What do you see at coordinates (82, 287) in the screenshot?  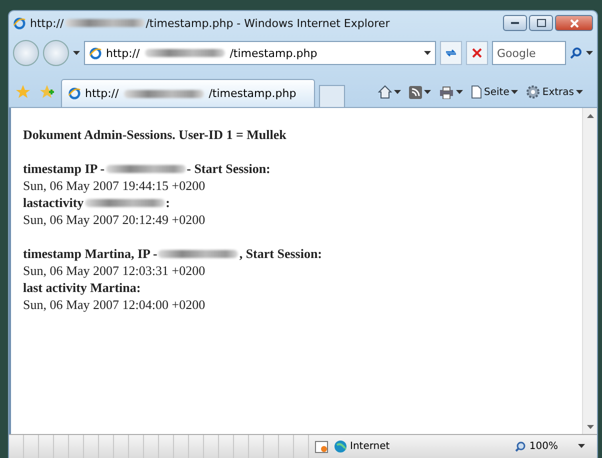 I see `page-text: last activity Martina:` at bounding box center [82, 287].